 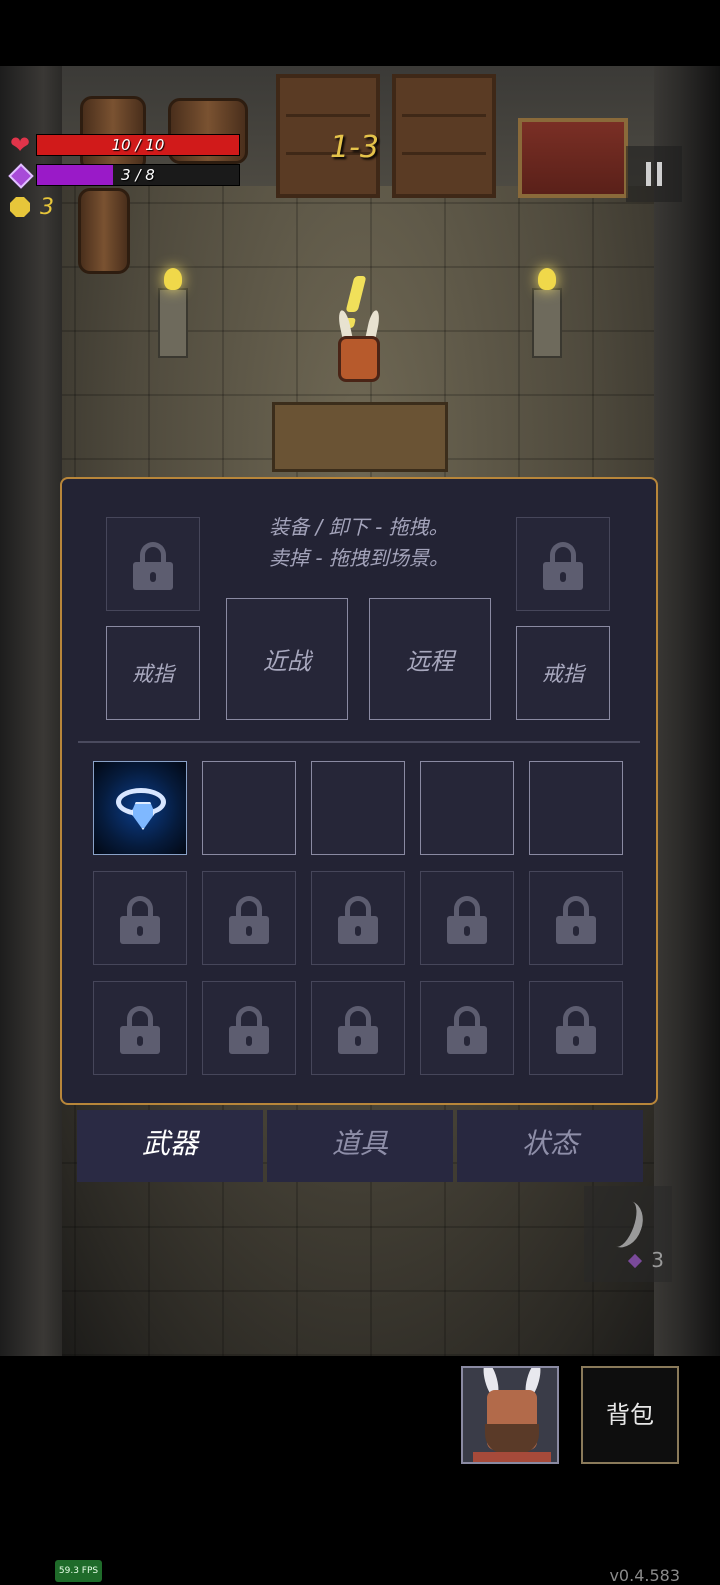 What do you see at coordinates (78, 1571) in the screenshot?
I see `fps-counter: 59.3 FPS` at bounding box center [78, 1571].